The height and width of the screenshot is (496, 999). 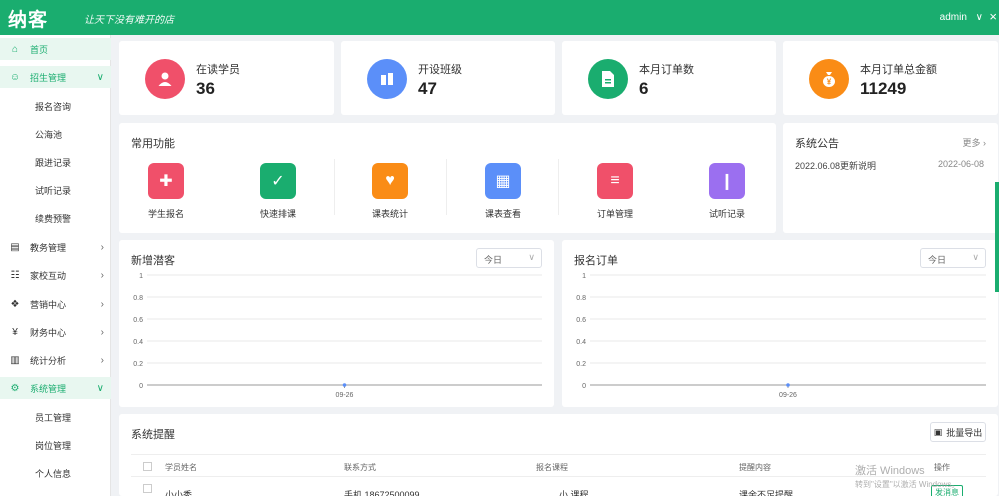 I want to click on sidebar-item-label: 系统管理, so click(x=48, y=388).